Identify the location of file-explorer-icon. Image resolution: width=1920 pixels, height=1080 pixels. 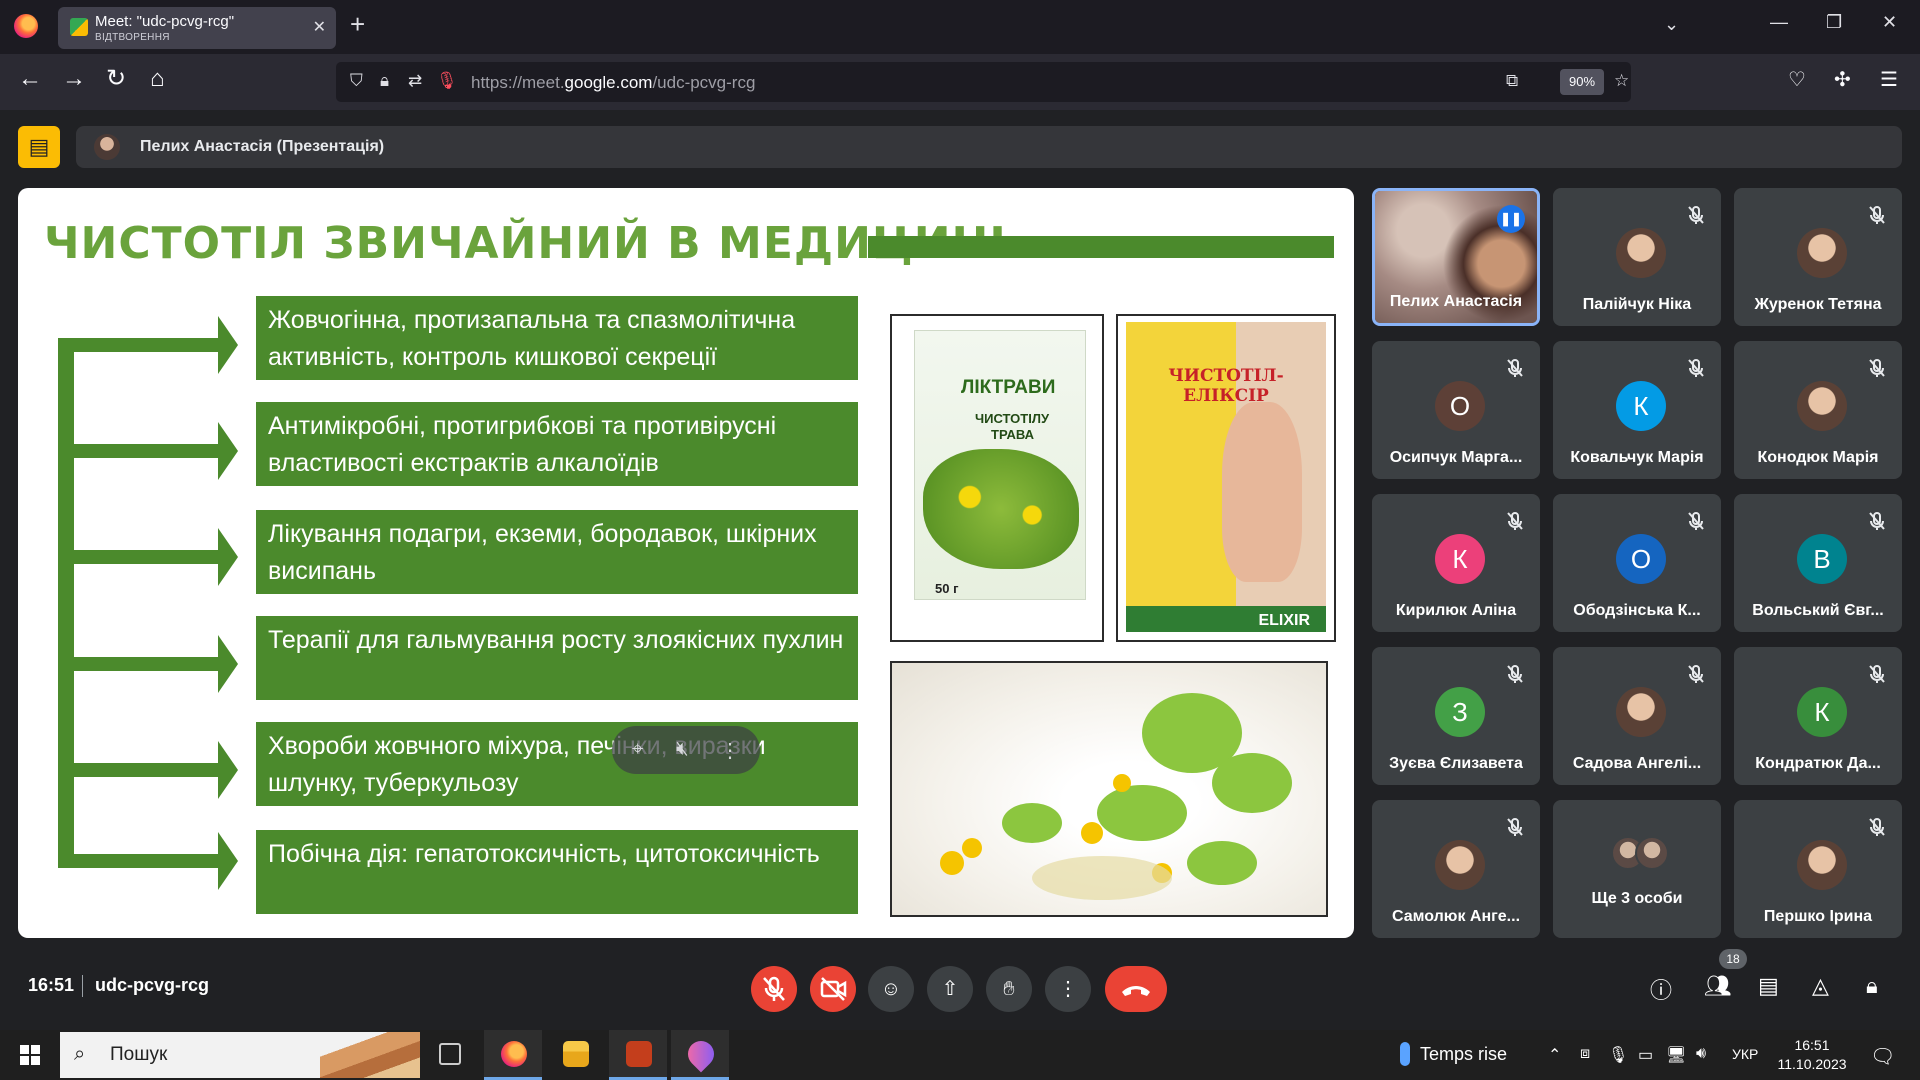
(575, 1055).